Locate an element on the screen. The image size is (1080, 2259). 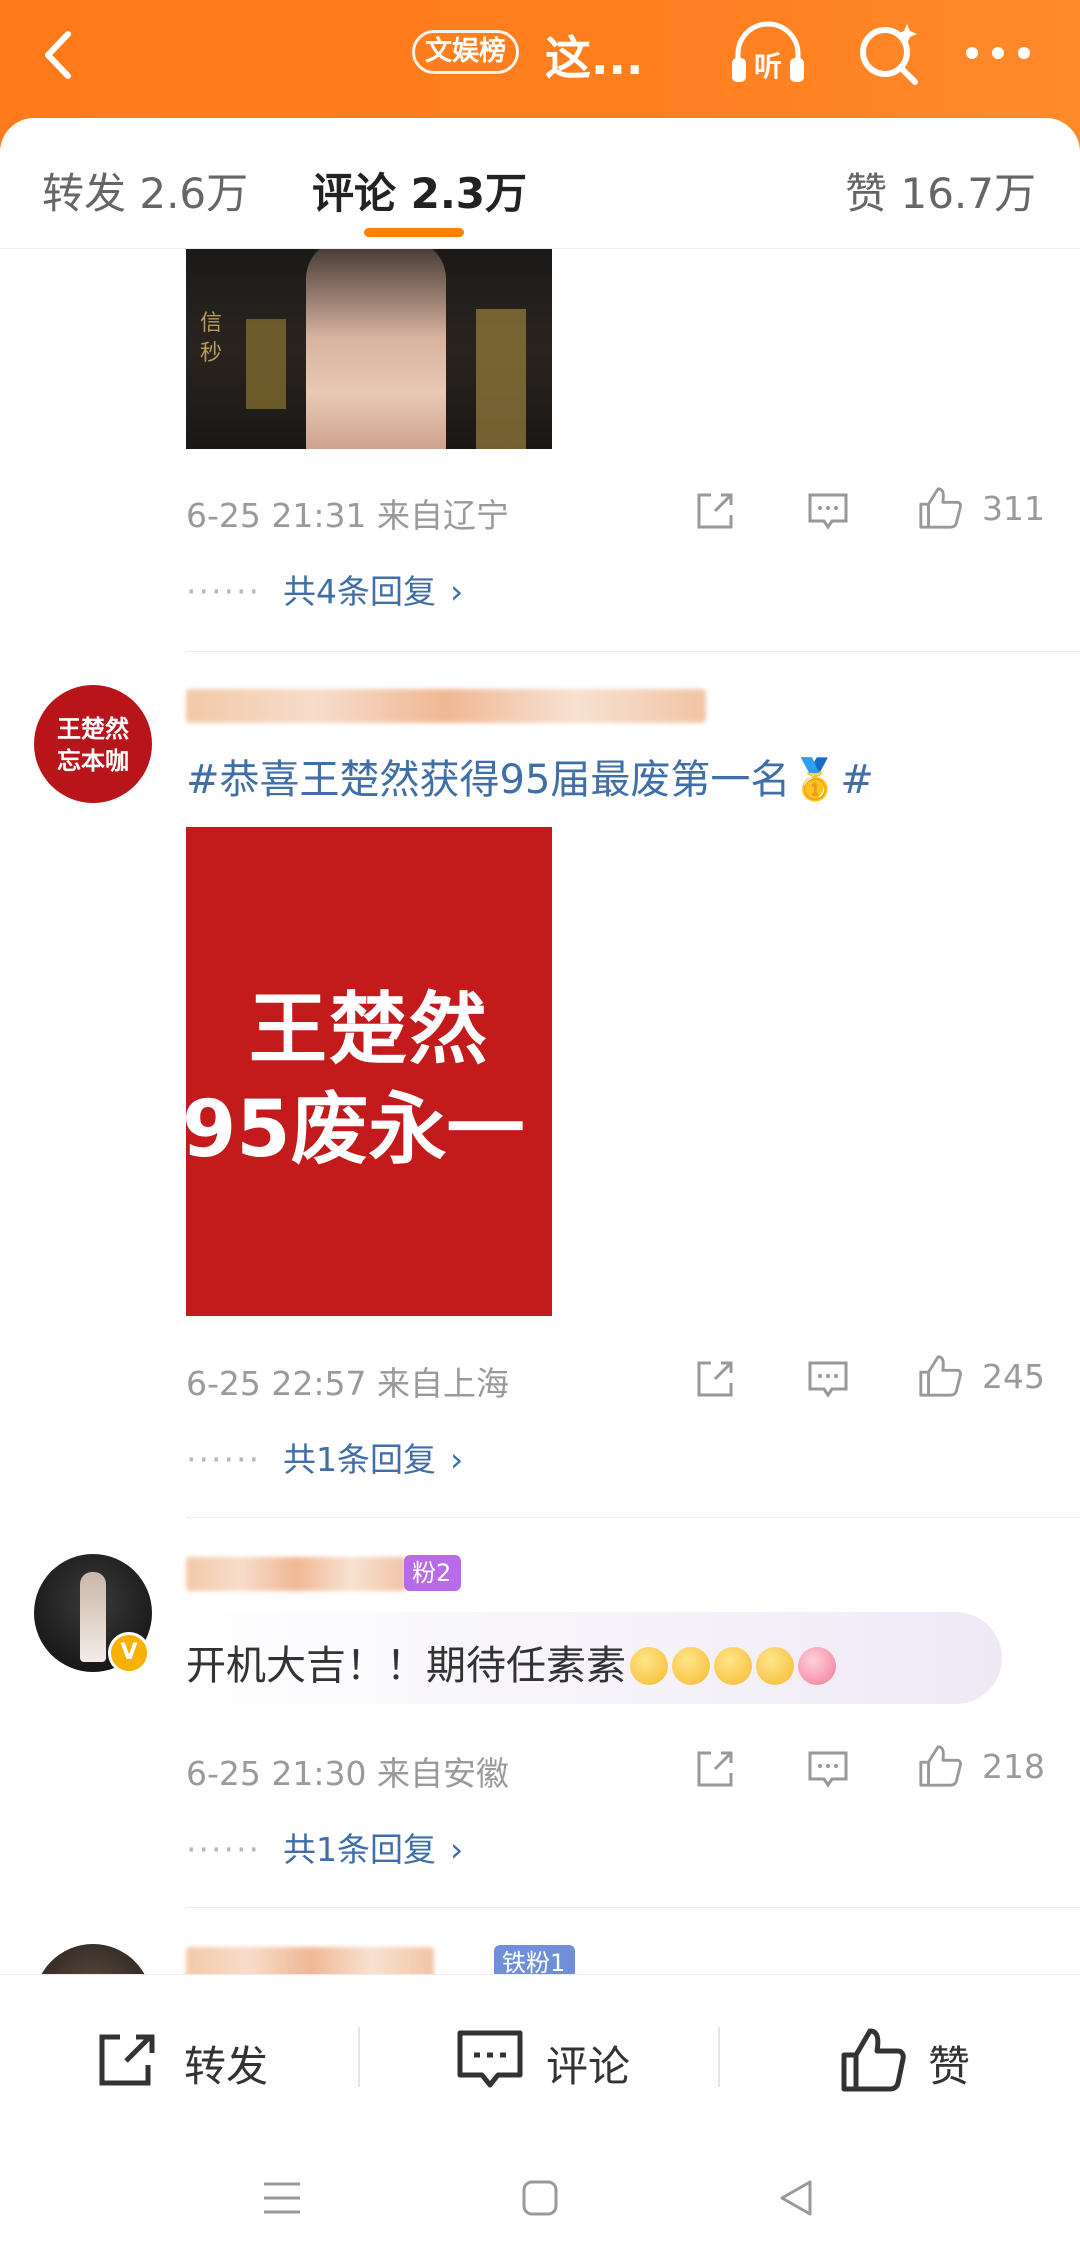
comment-label: 评论 is located at coordinates (588, 2066).